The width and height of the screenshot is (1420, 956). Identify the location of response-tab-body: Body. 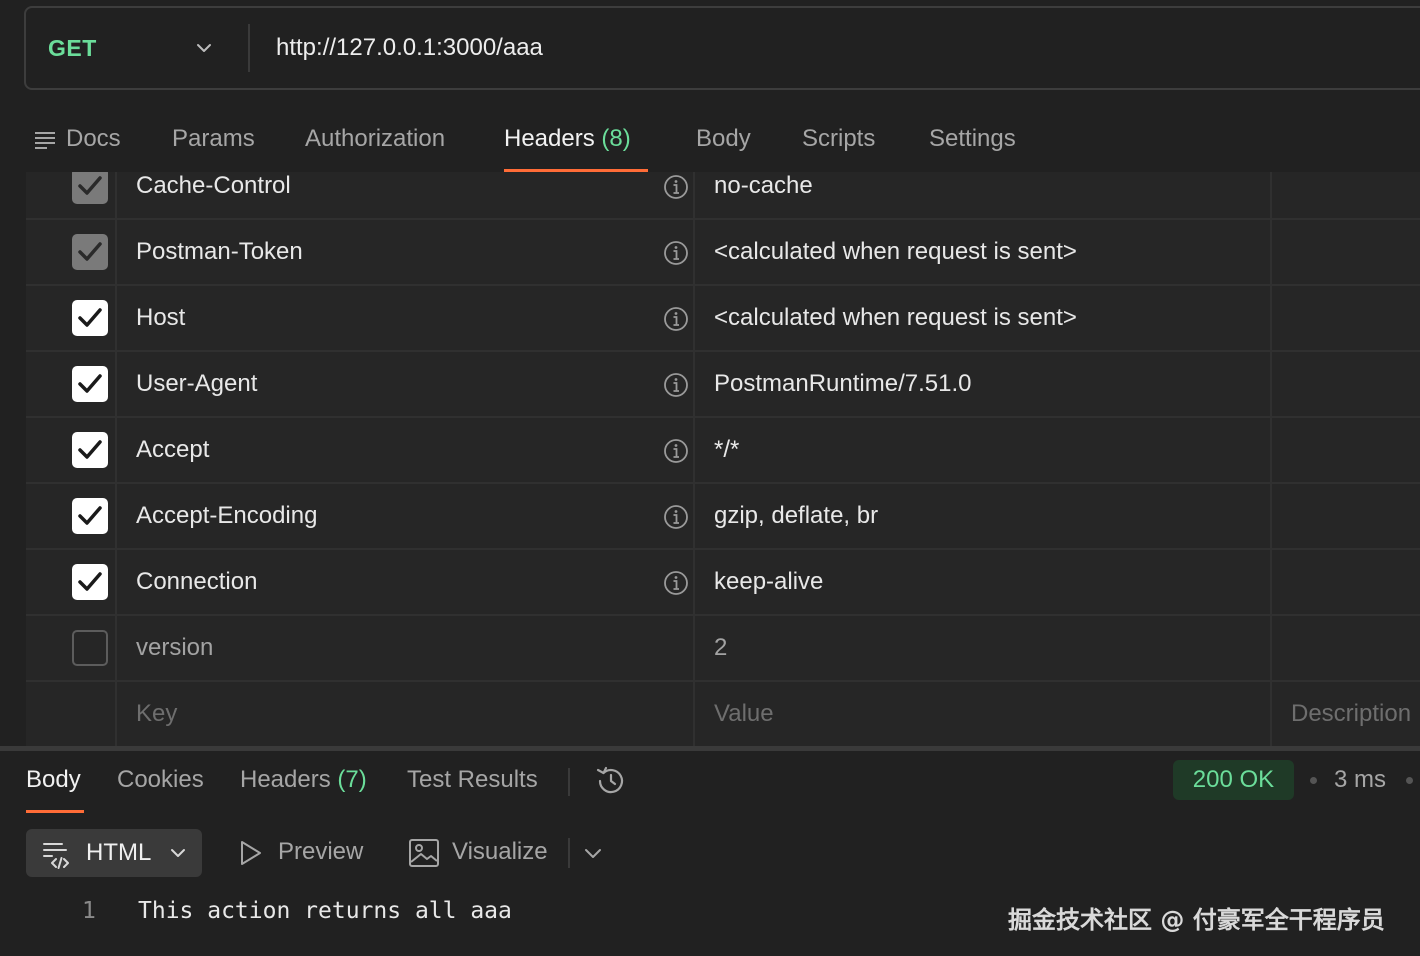
(53, 780).